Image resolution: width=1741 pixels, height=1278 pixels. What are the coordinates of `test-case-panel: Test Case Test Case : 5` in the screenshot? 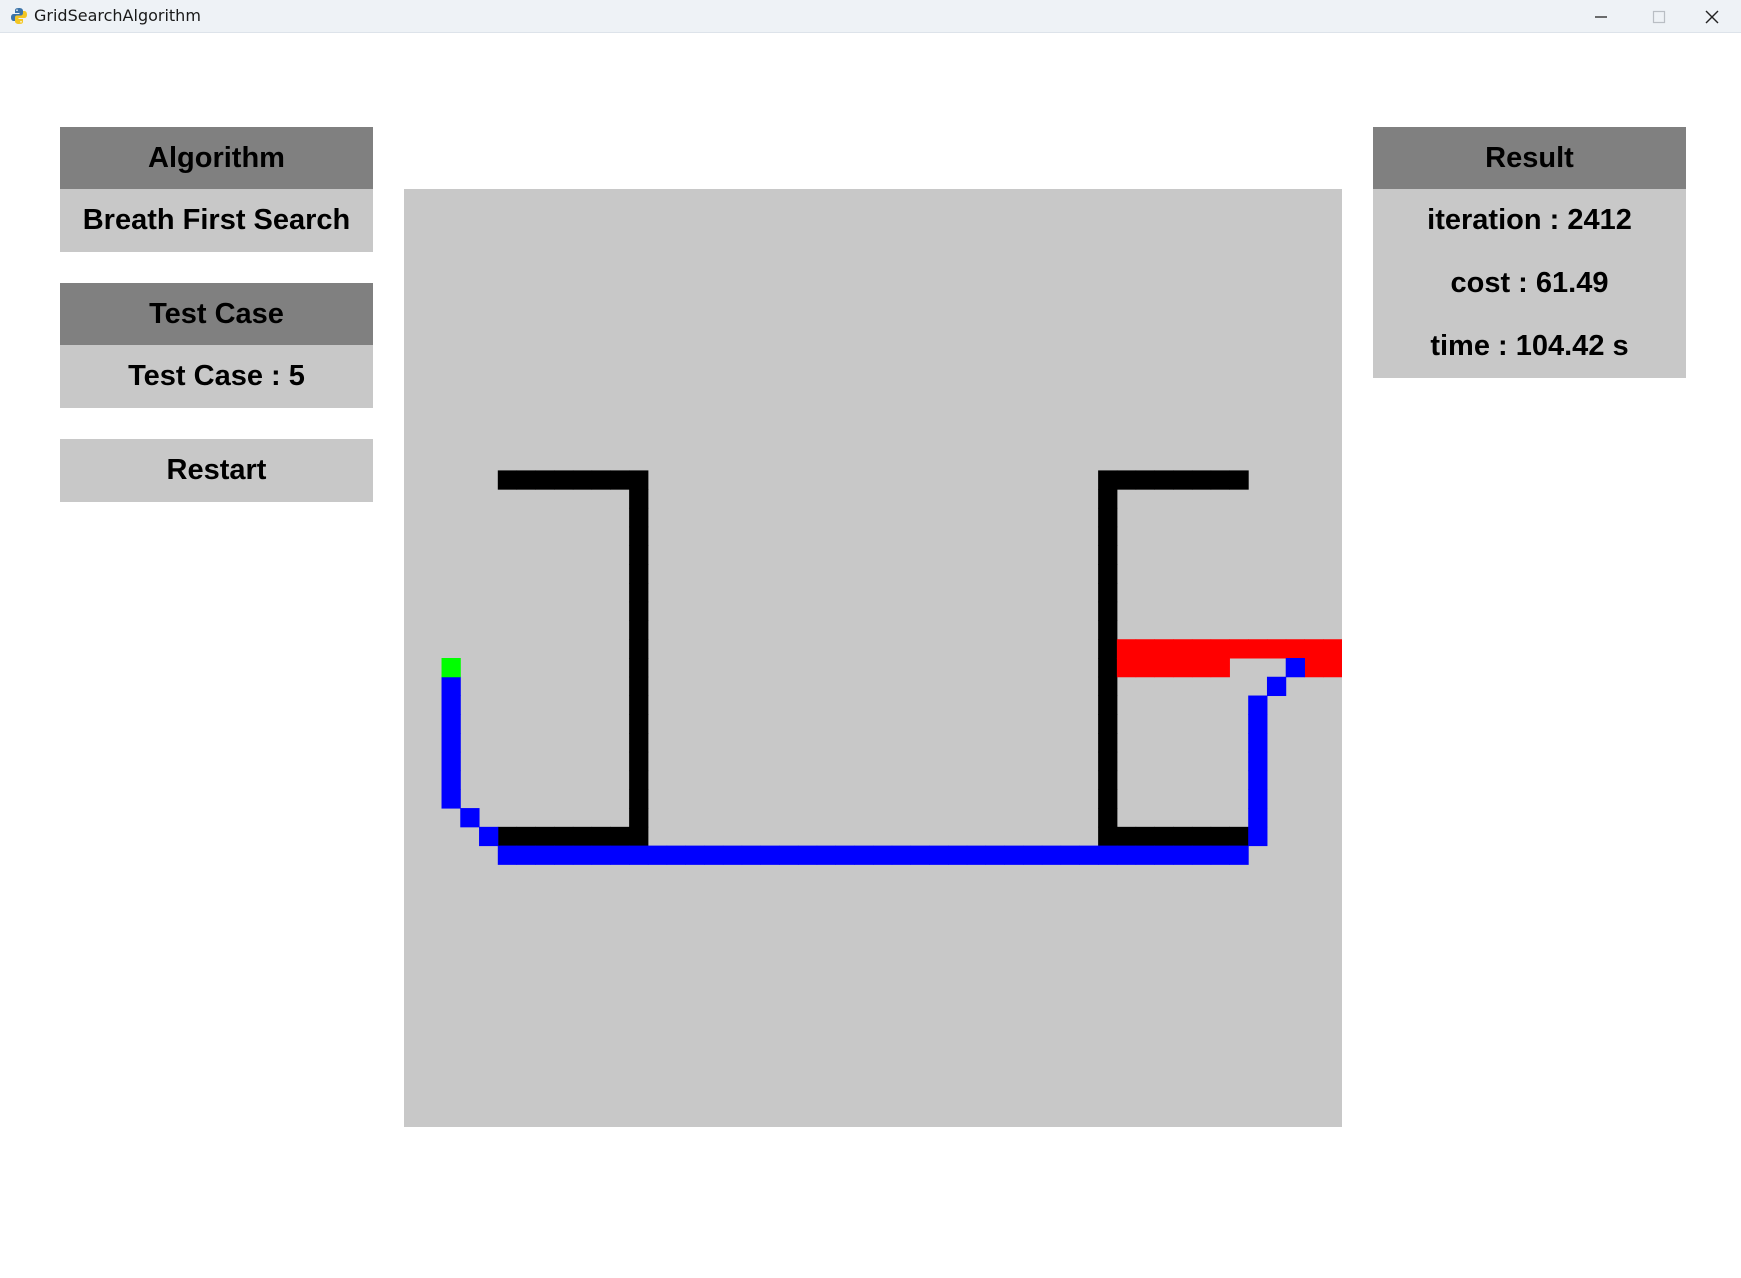 It's located at (216, 345).